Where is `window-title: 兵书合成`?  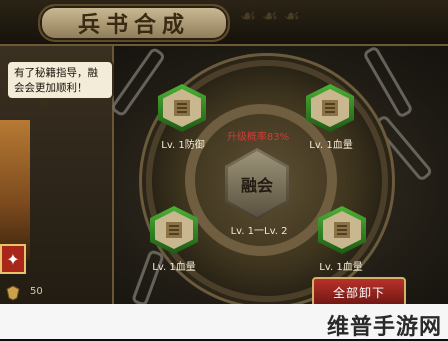 window-title: 兵书合成 is located at coordinates (133, 25).